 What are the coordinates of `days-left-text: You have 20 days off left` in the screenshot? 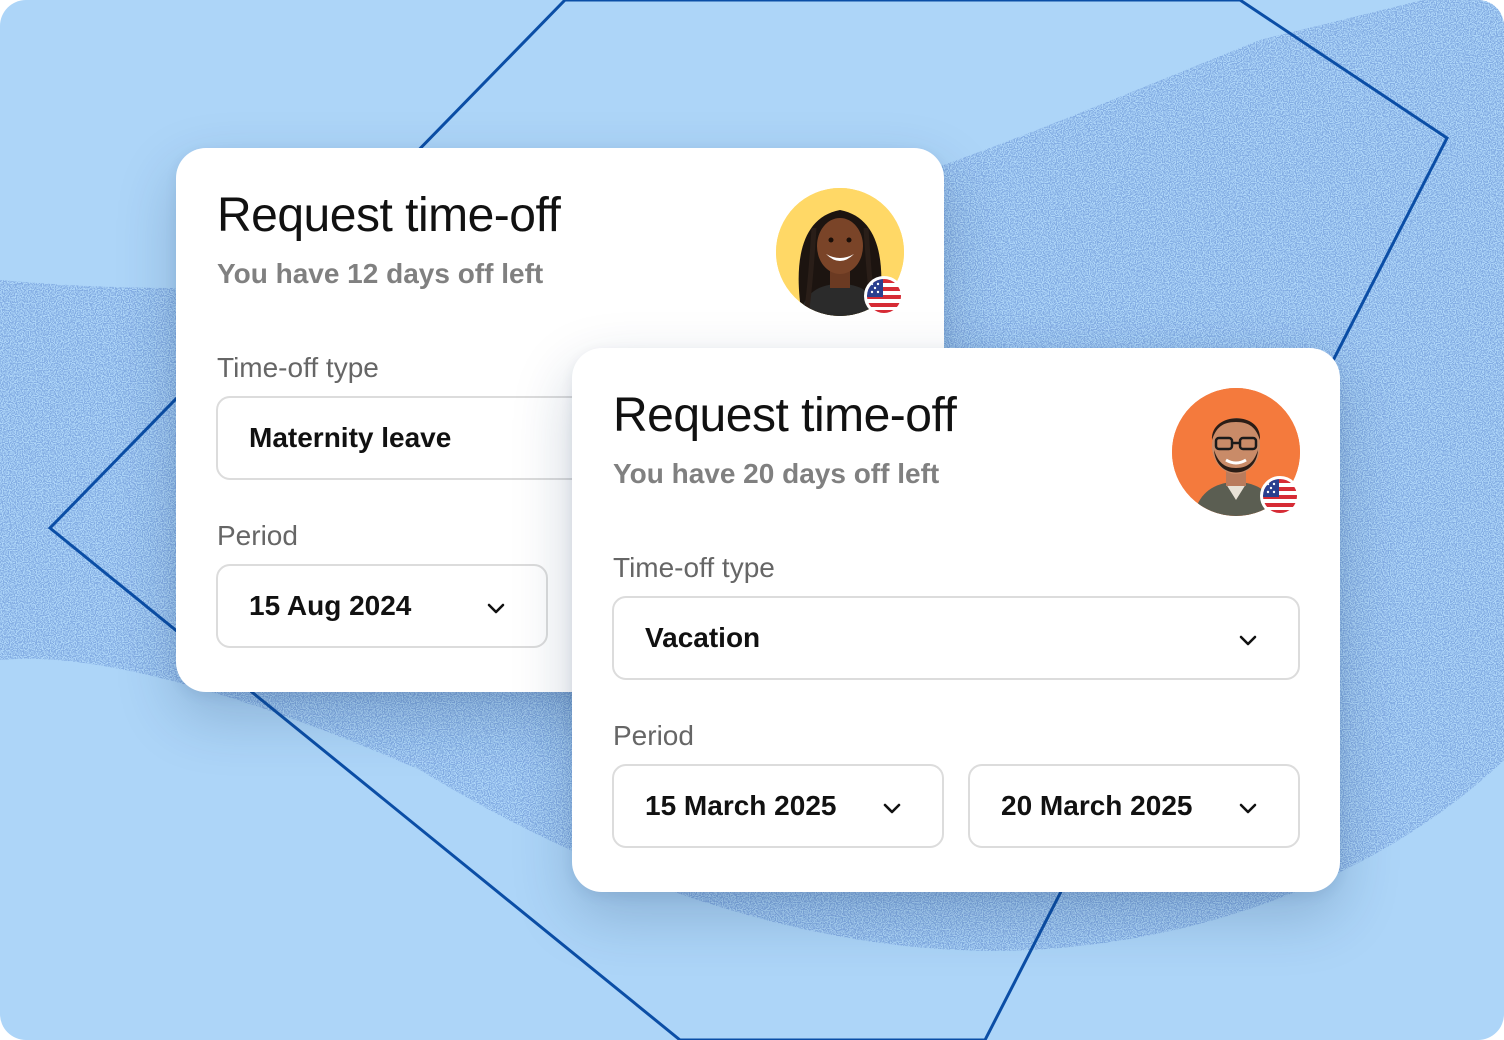 It's located at (776, 473).